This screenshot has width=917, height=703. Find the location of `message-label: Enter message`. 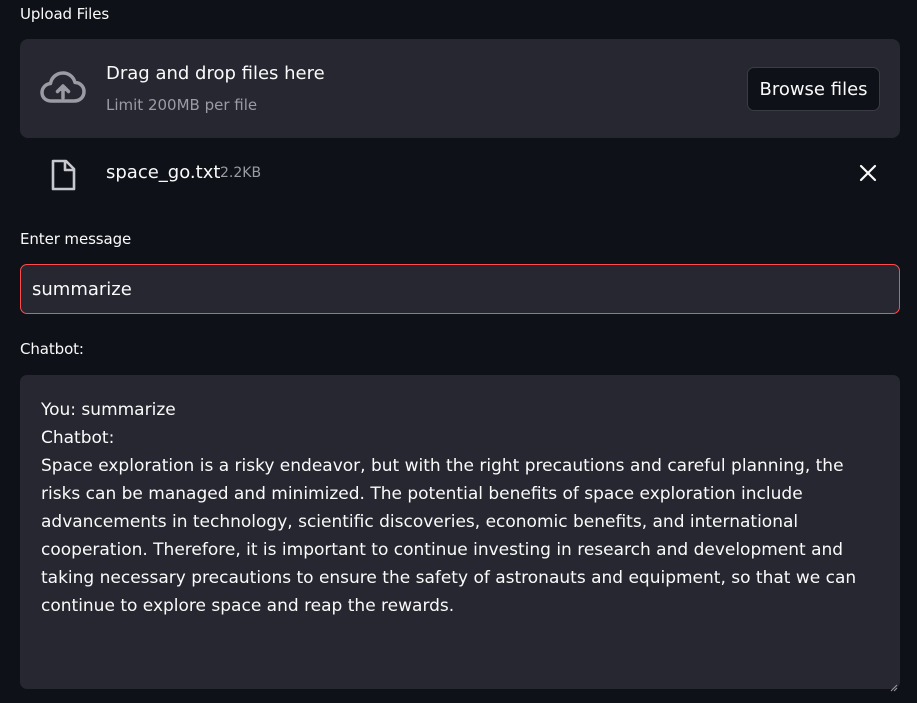

message-label: Enter message is located at coordinates (76, 239).